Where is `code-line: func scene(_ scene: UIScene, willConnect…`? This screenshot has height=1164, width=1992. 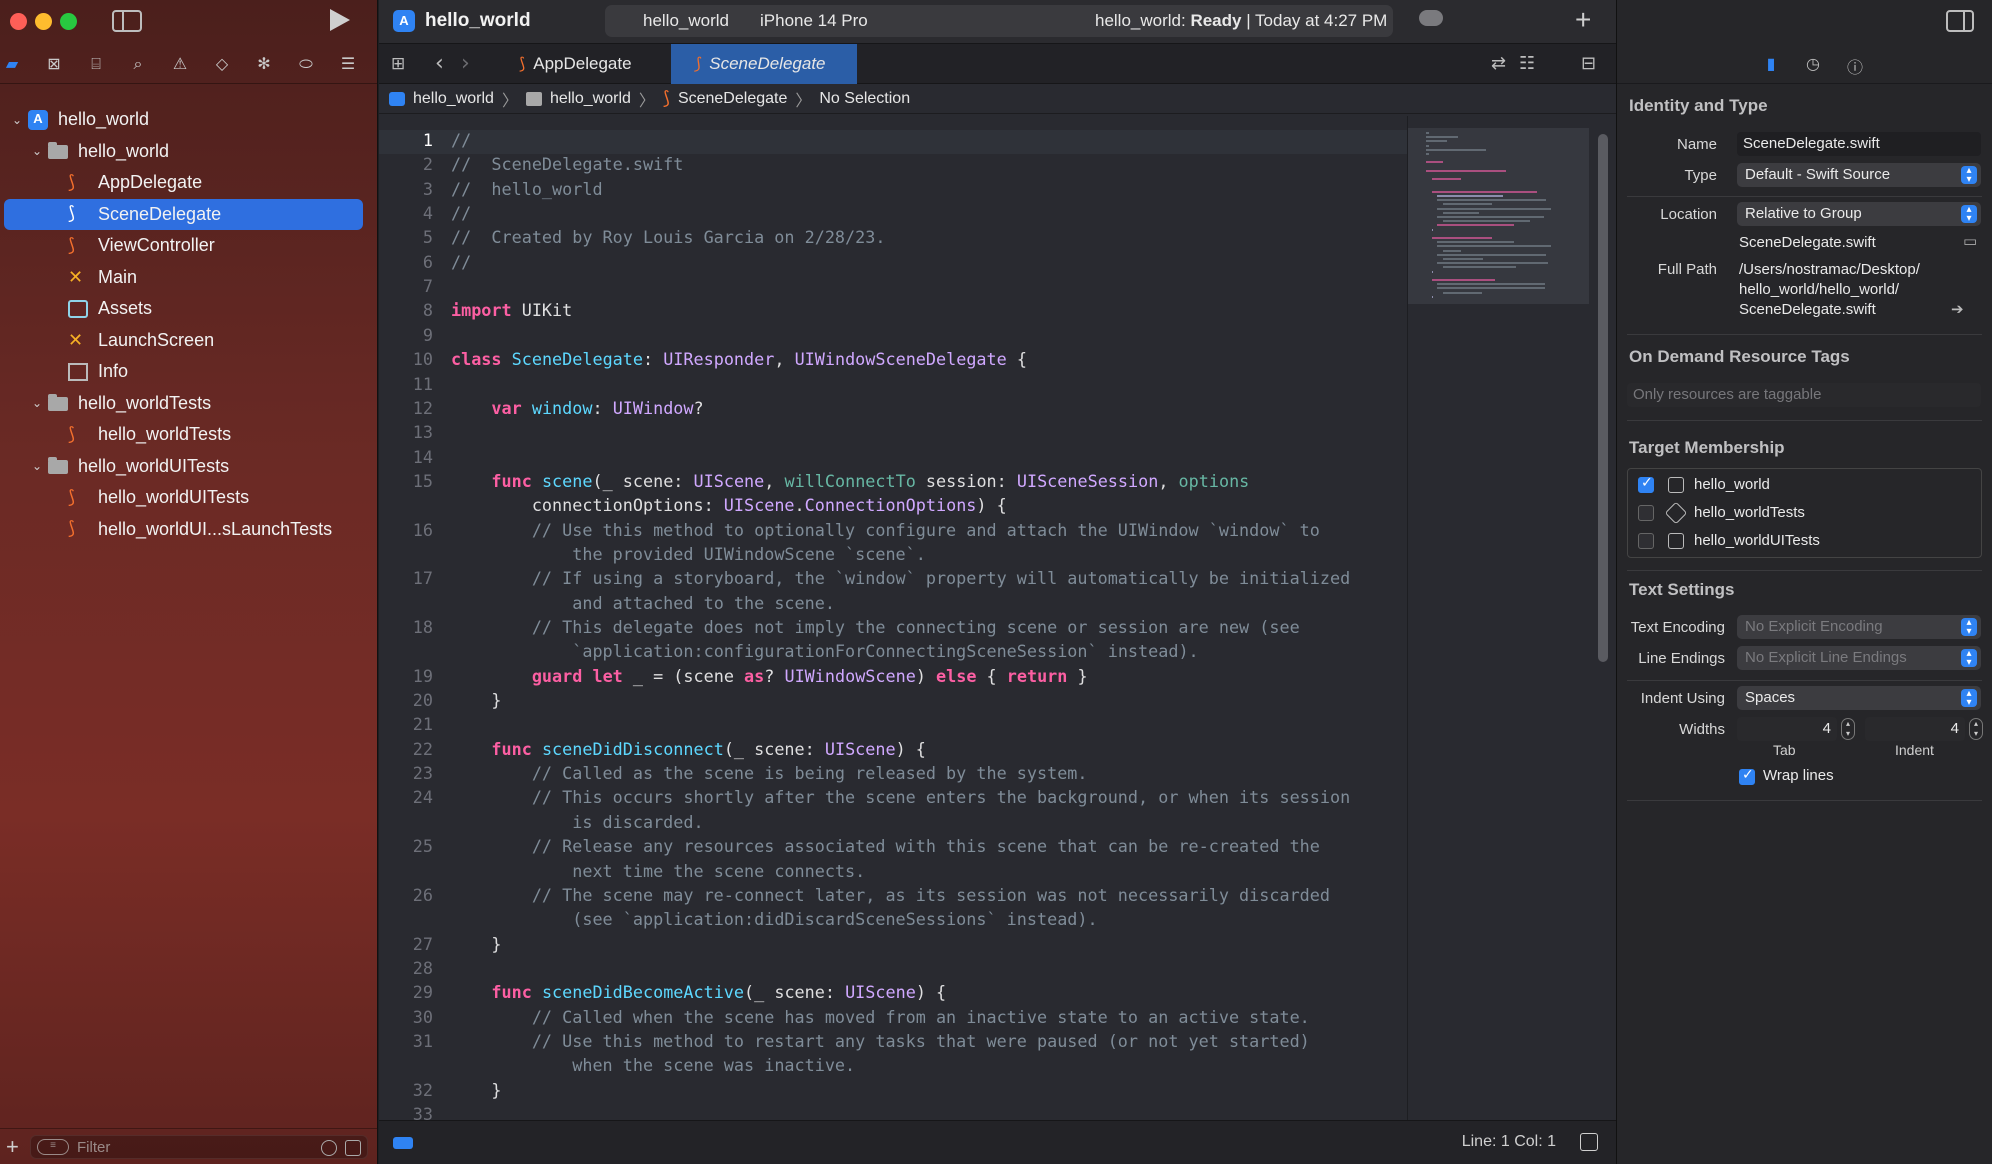
code-line: func scene(_ scene: UIScene, willConnect… is located at coordinates (850, 481).